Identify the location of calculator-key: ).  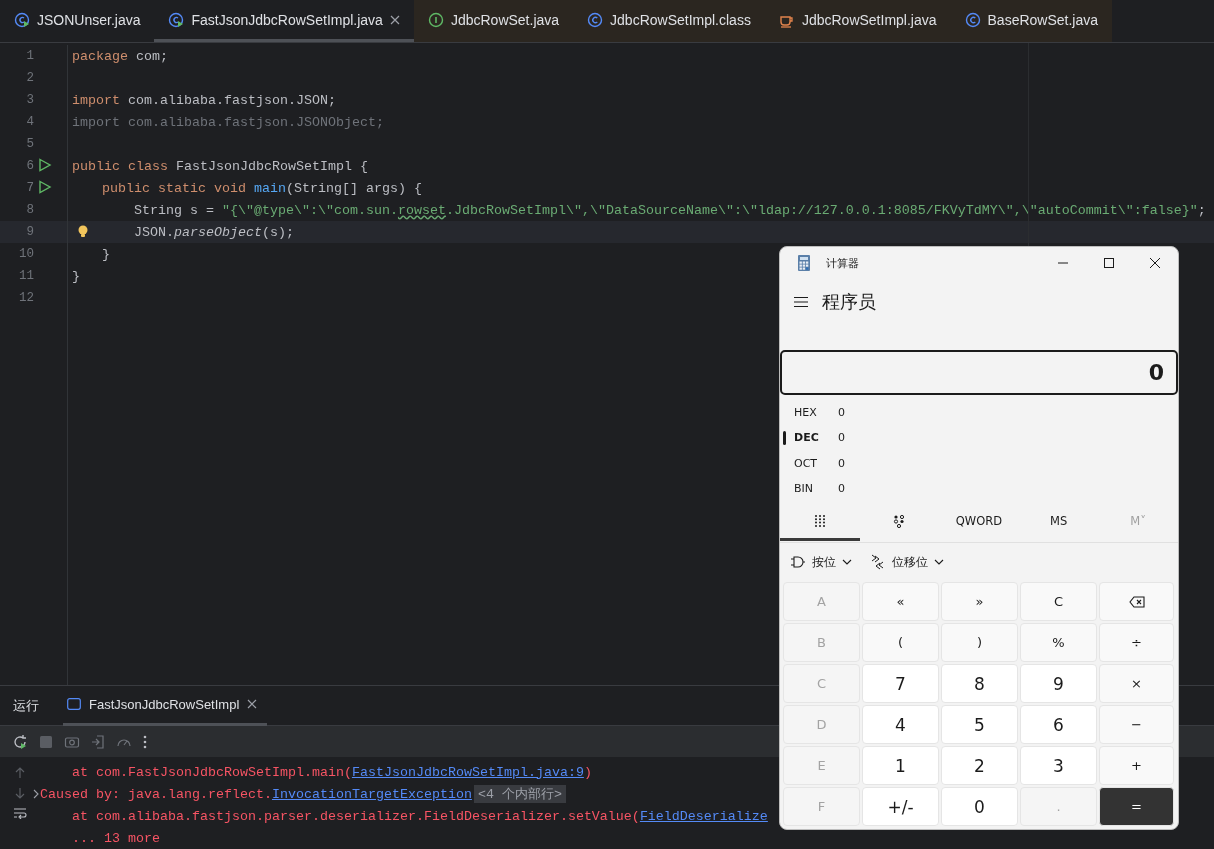
(979, 642).